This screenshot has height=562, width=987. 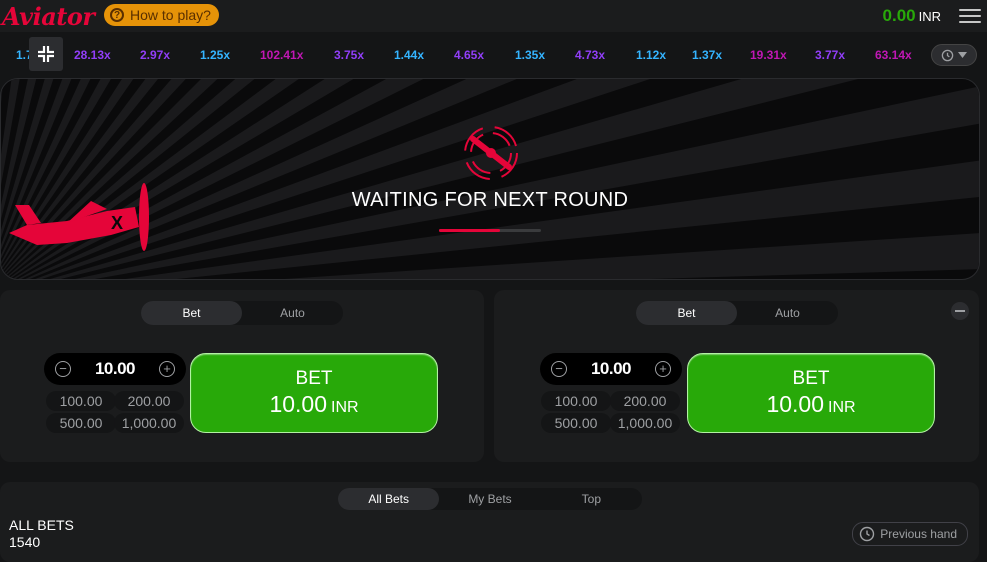 I want to click on previous-hand-button: Previous hand, so click(x=910, y=534).